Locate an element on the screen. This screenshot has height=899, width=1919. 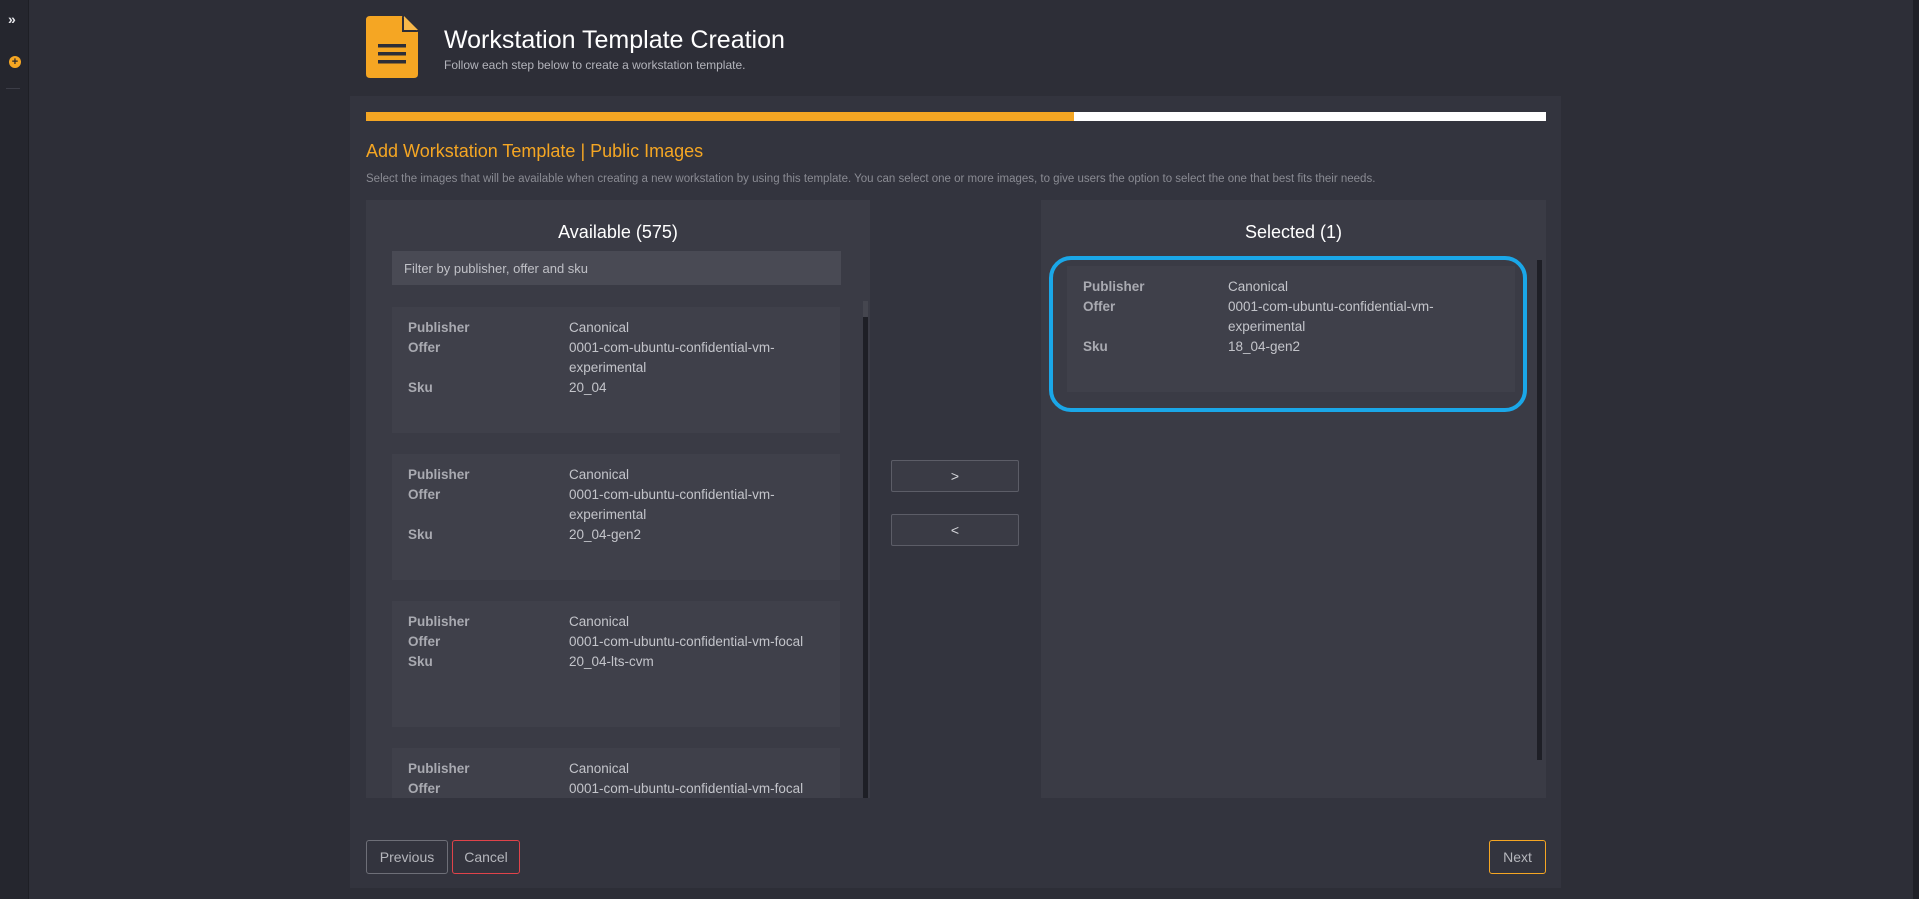
double-chevron-right-icon: » is located at coordinates (12, 19).